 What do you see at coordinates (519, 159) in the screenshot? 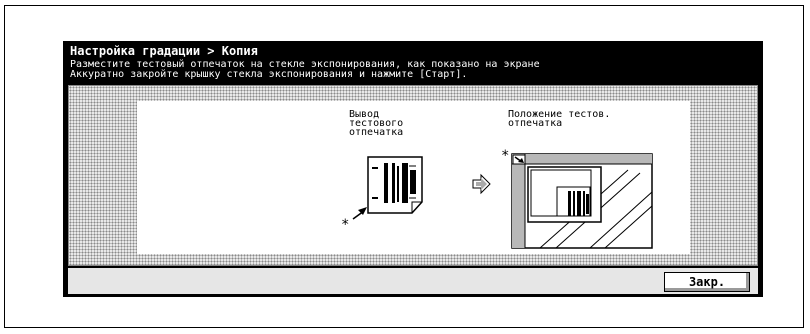
I see `corner-indicator-icon` at bounding box center [519, 159].